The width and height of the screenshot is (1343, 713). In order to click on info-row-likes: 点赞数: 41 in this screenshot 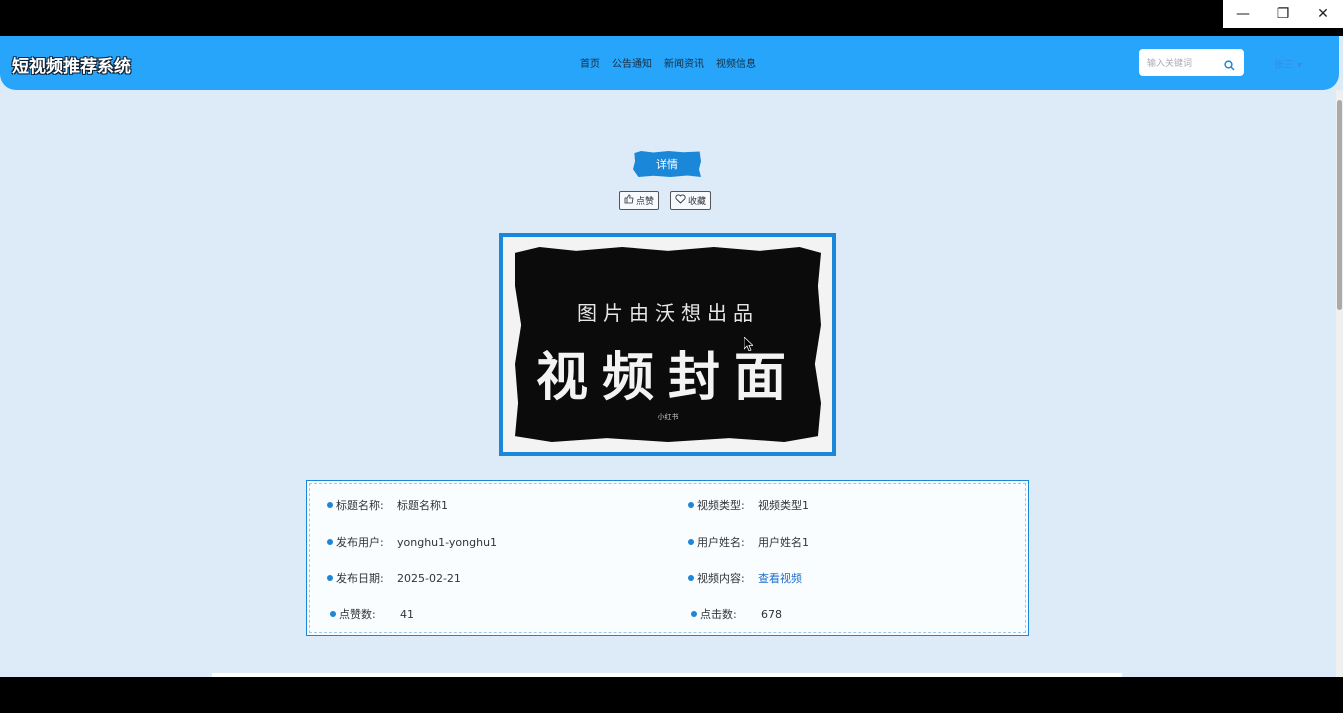, I will do `click(372, 614)`.